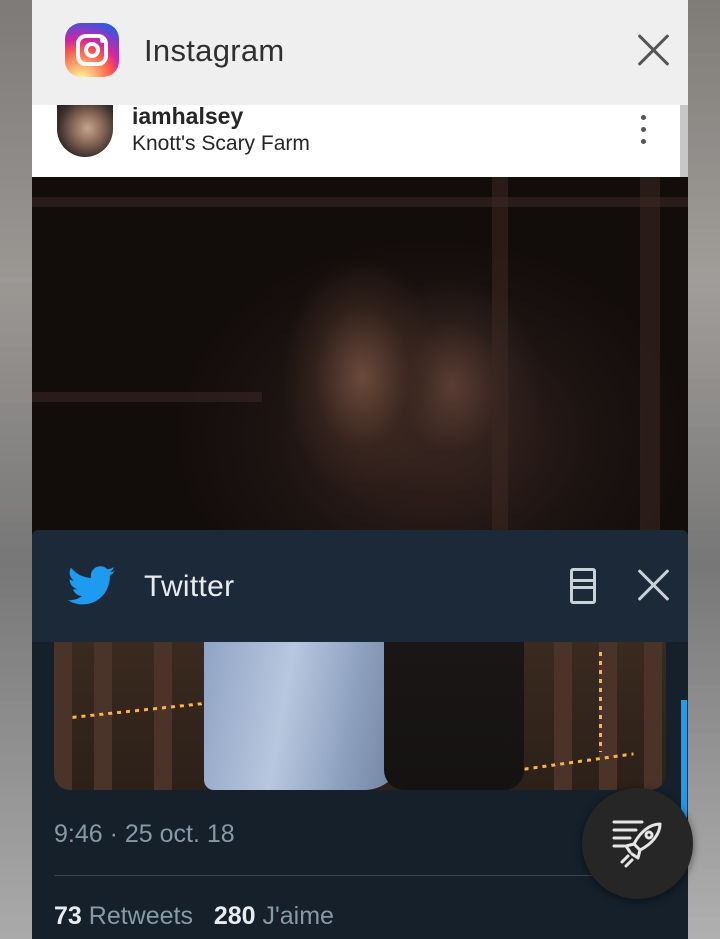 The height and width of the screenshot is (939, 720). What do you see at coordinates (583, 586) in the screenshot?
I see `split-window-icon` at bounding box center [583, 586].